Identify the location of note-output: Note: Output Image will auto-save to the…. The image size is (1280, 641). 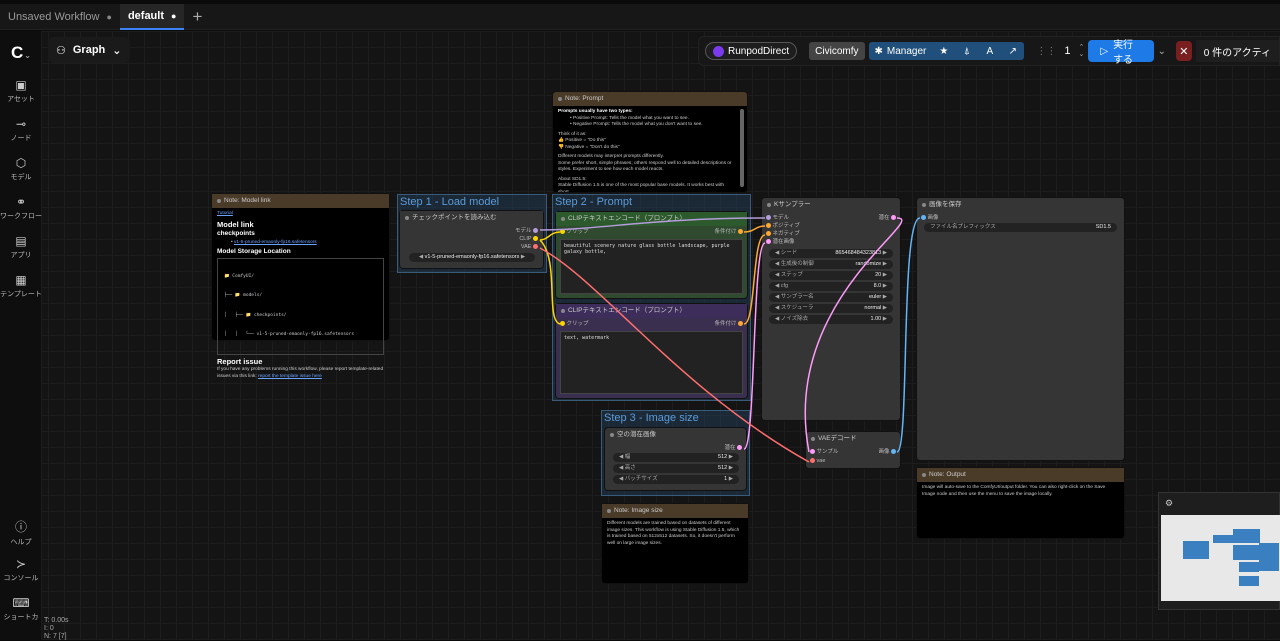
(1020, 503).